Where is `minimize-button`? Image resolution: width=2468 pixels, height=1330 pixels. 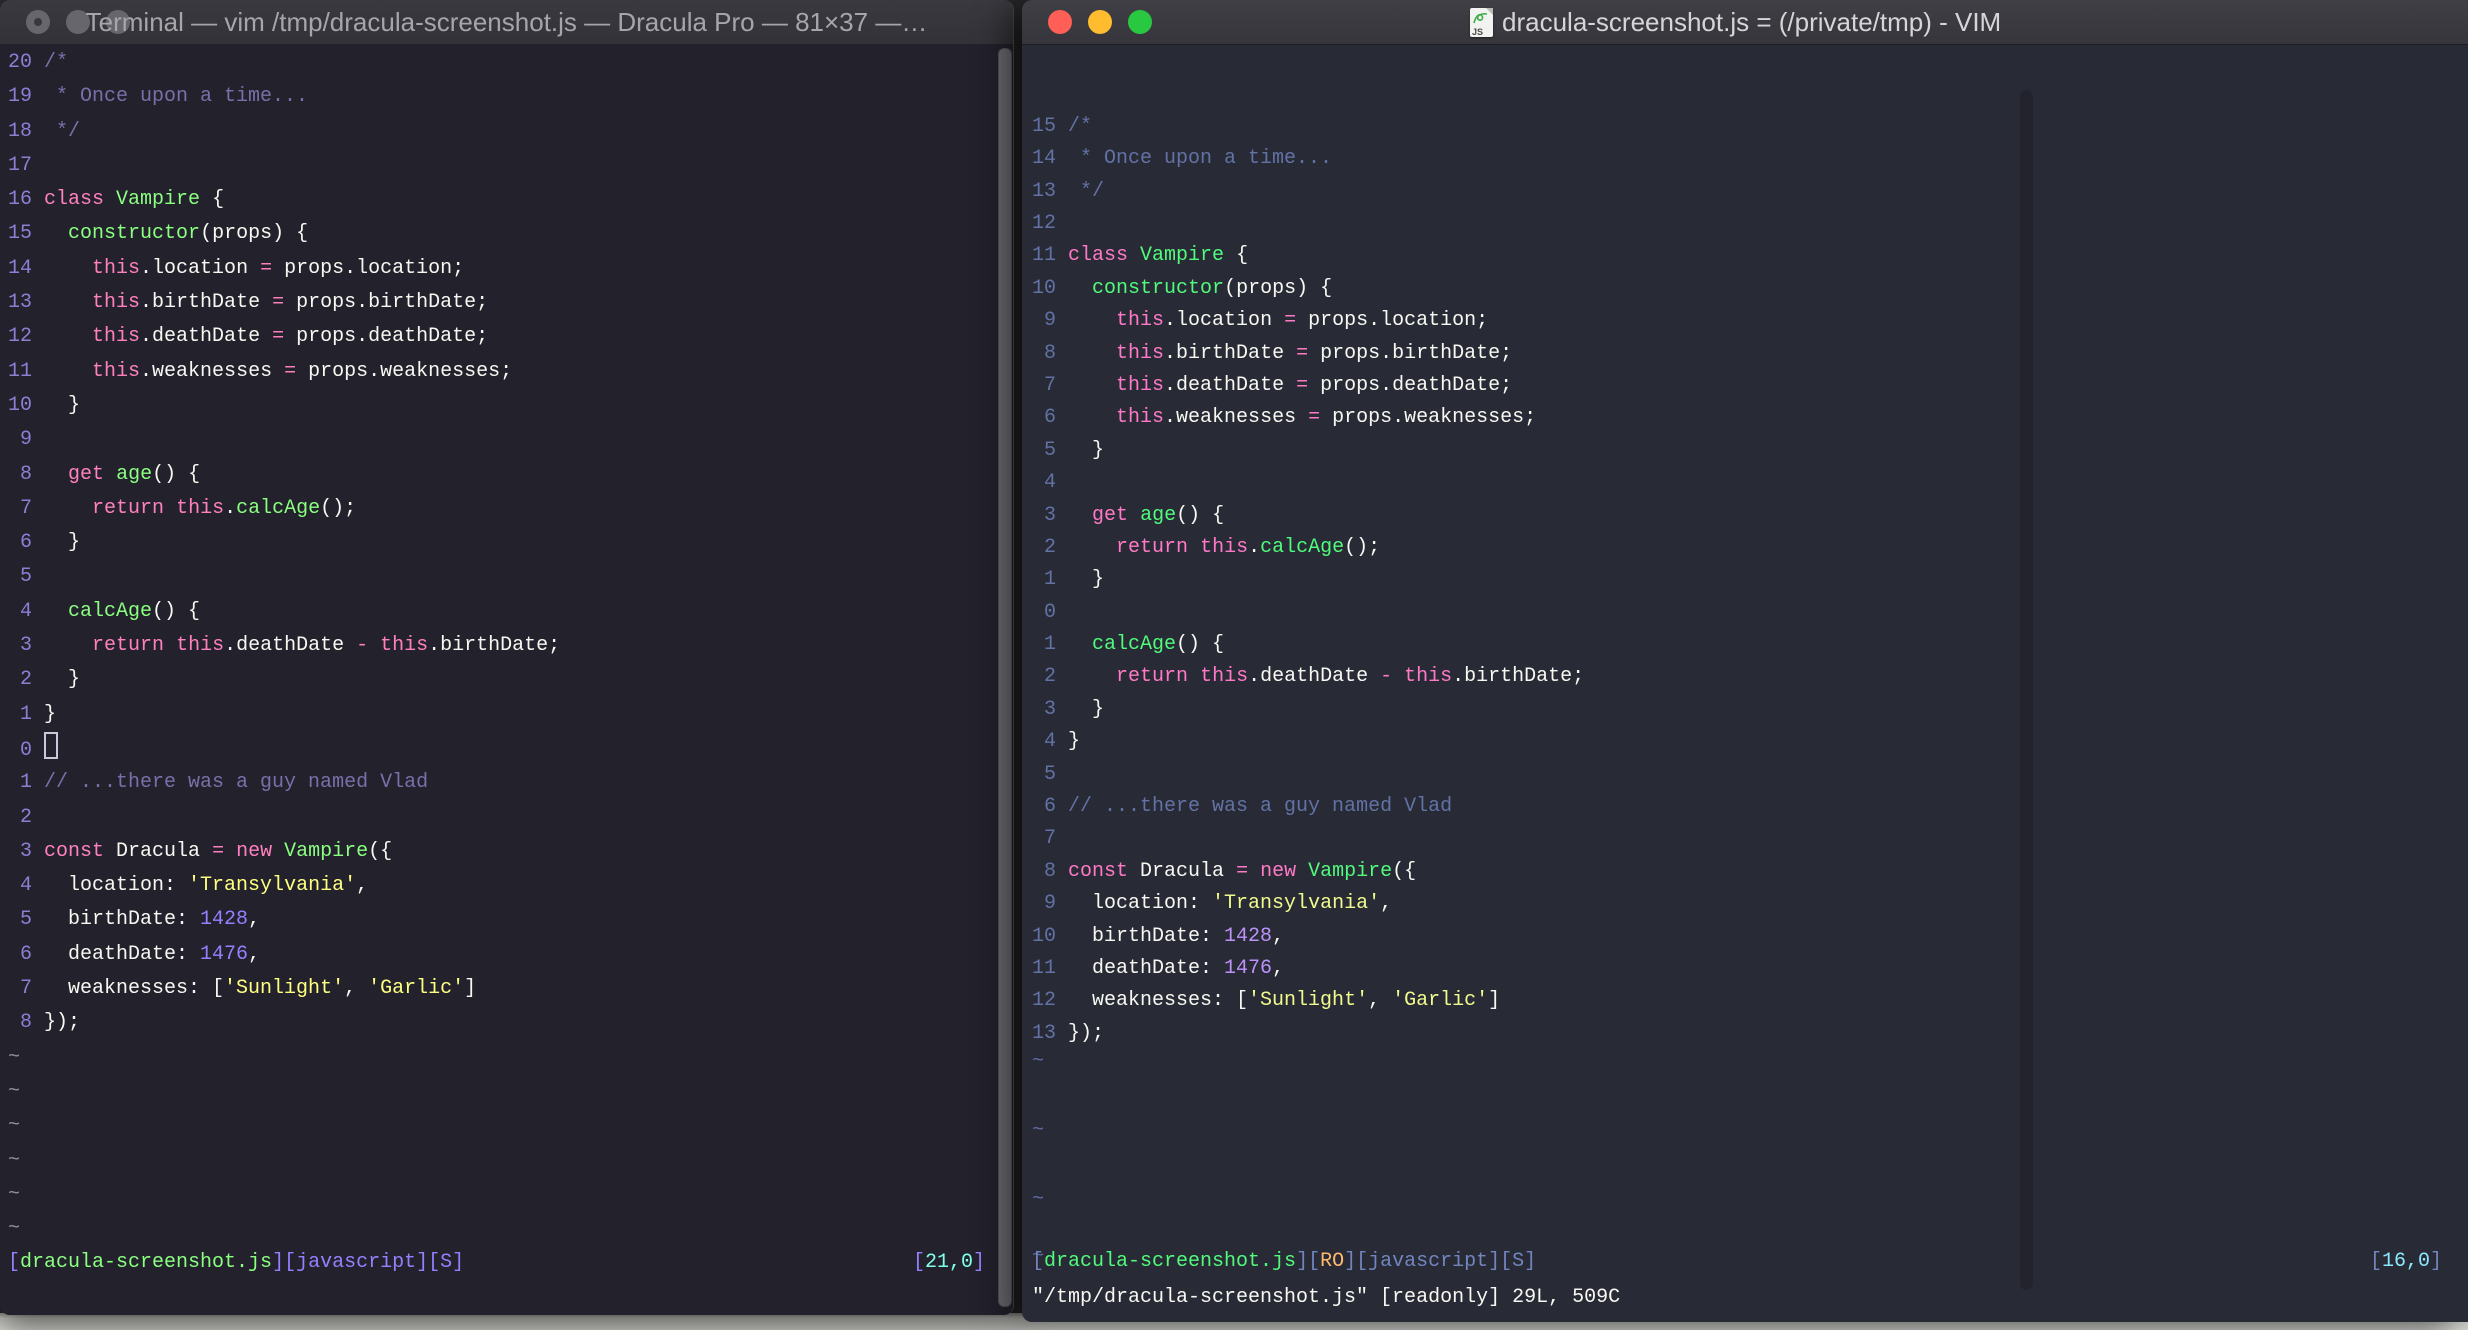
minimize-button is located at coordinates (1100, 22).